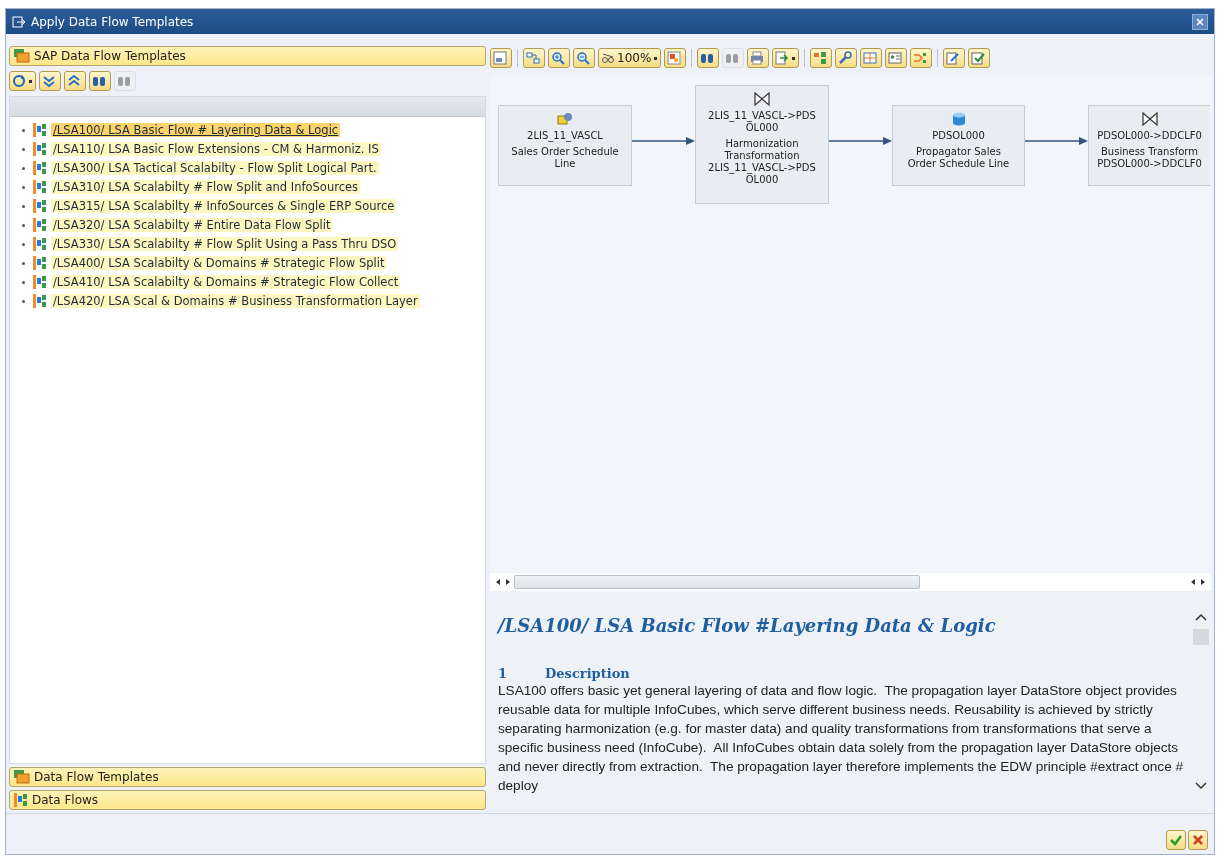 The width and height of the screenshot is (1220, 861). I want to click on layout-button, so click(534, 58).